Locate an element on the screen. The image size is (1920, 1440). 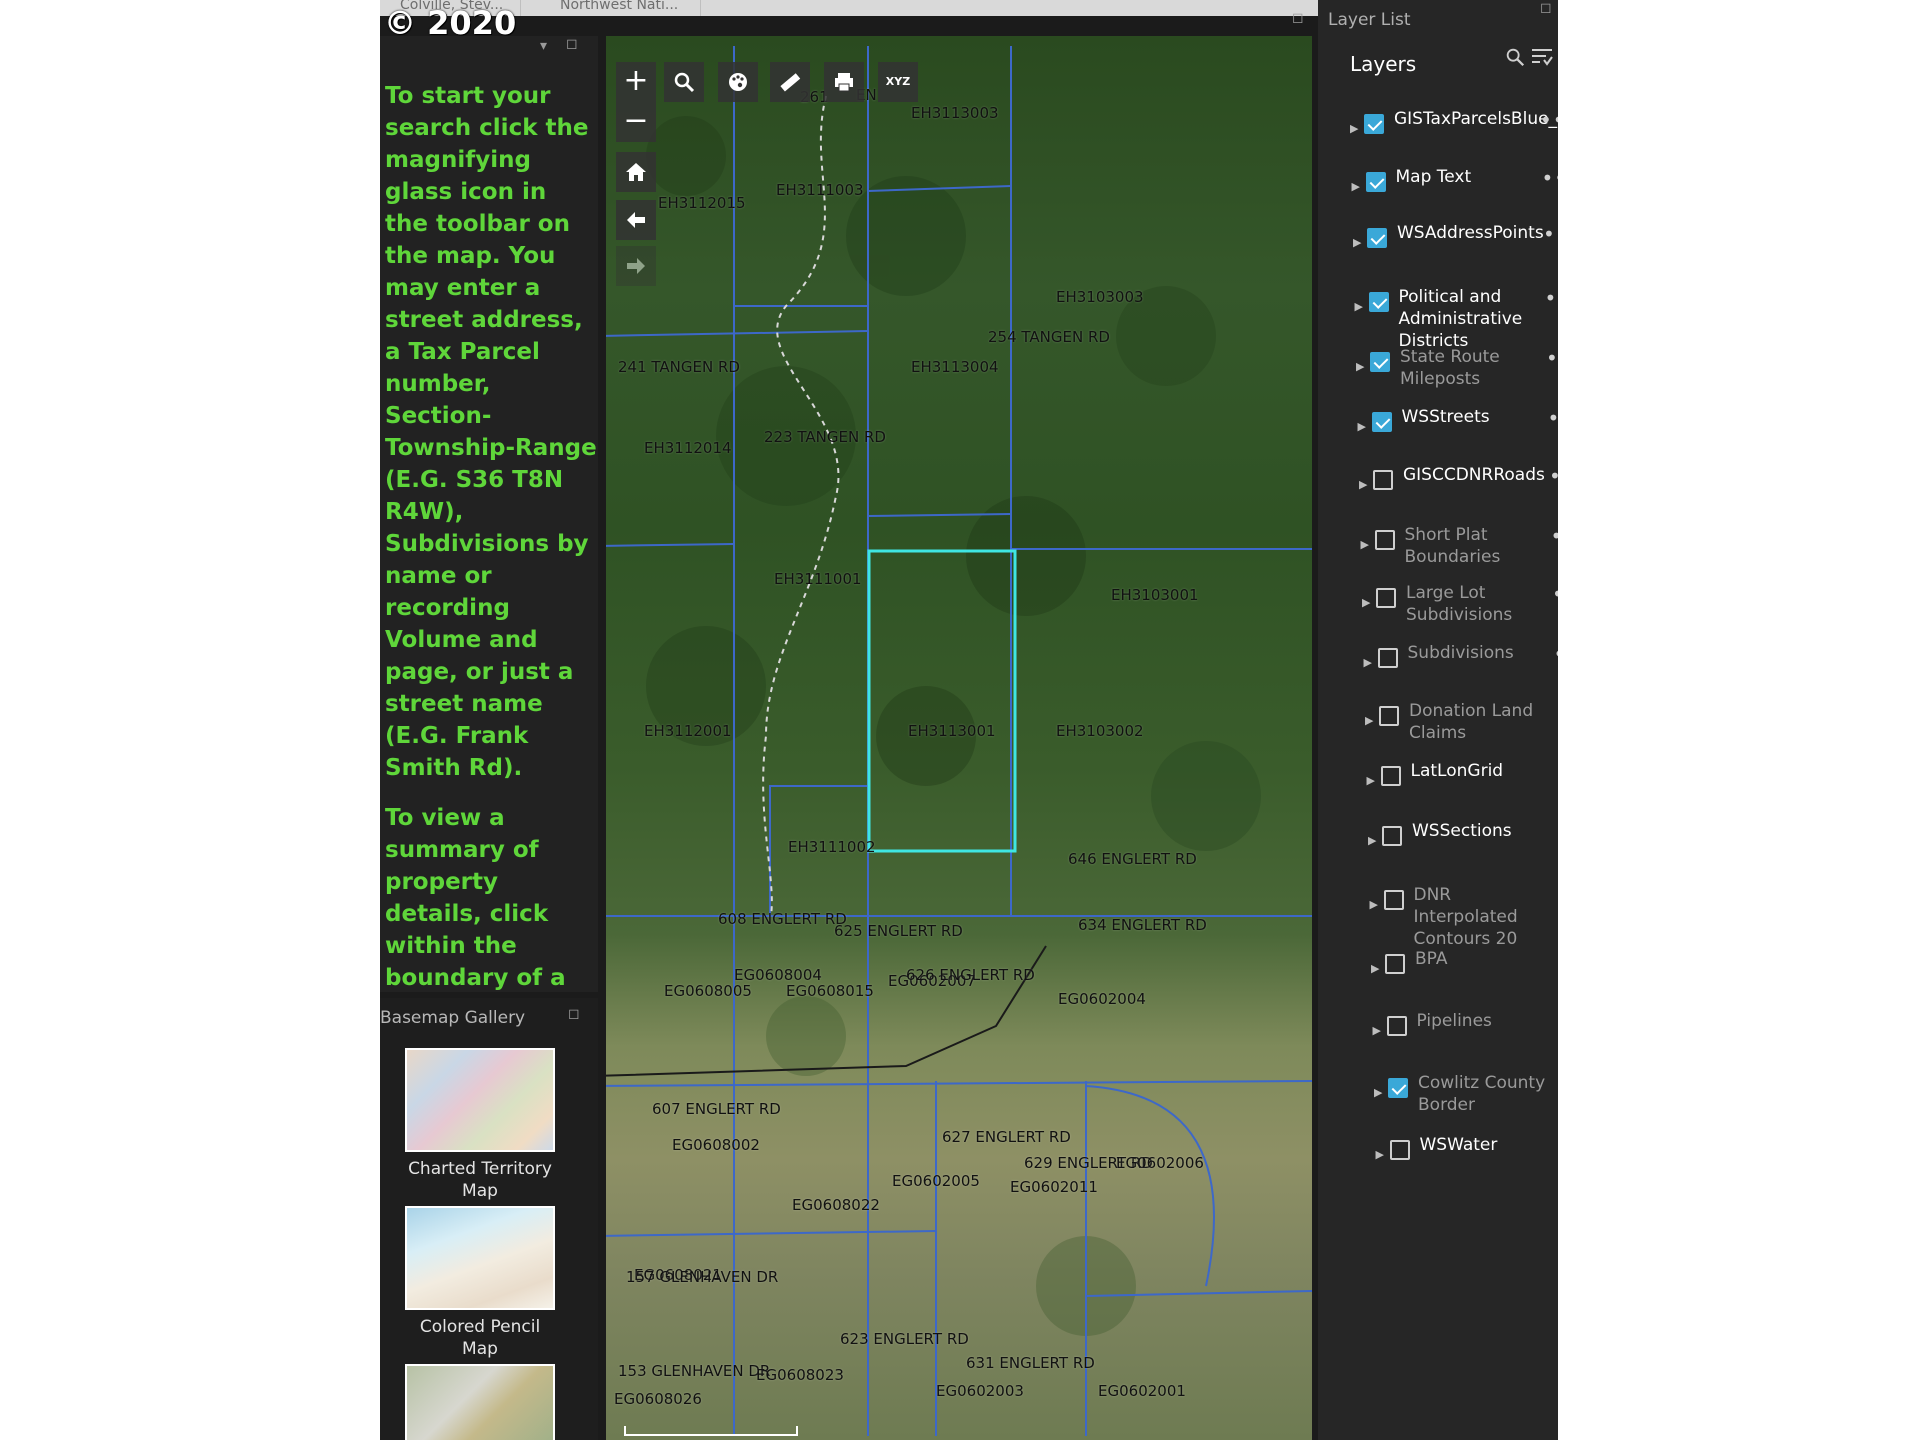
layer-name: Cowlitz County Border is located at coordinates (1482, 1094).